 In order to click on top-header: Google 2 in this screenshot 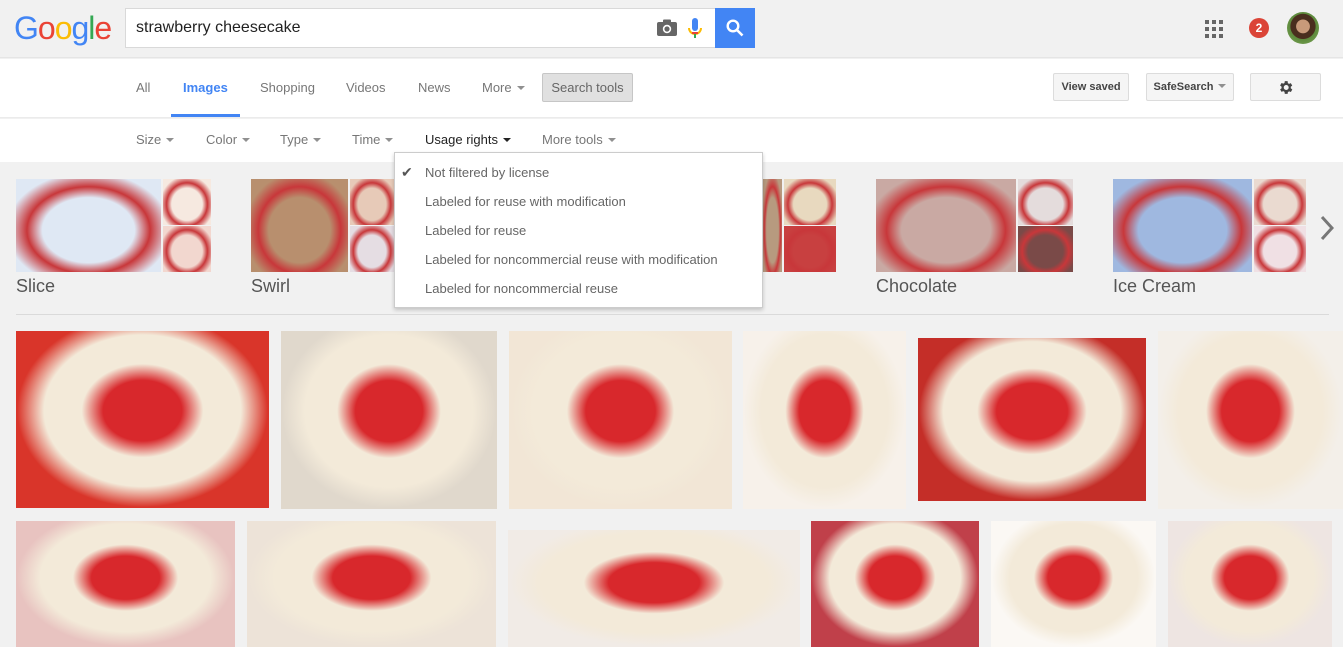, I will do `click(671, 29)`.